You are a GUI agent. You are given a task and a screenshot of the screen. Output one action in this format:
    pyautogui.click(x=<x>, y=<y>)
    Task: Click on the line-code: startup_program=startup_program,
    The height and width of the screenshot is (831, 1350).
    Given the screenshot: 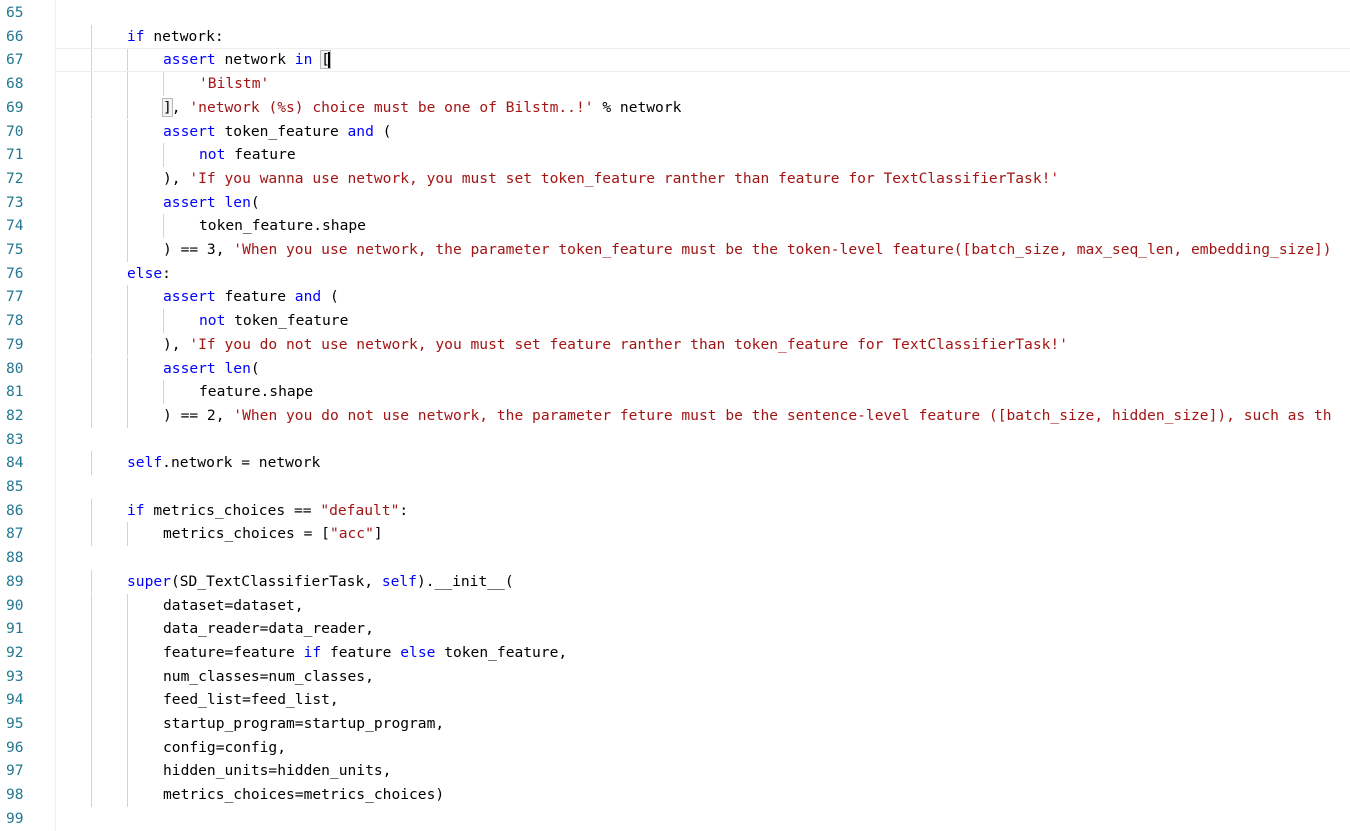 What is the action you would take?
    pyautogui.click(x=303, y=724)
    